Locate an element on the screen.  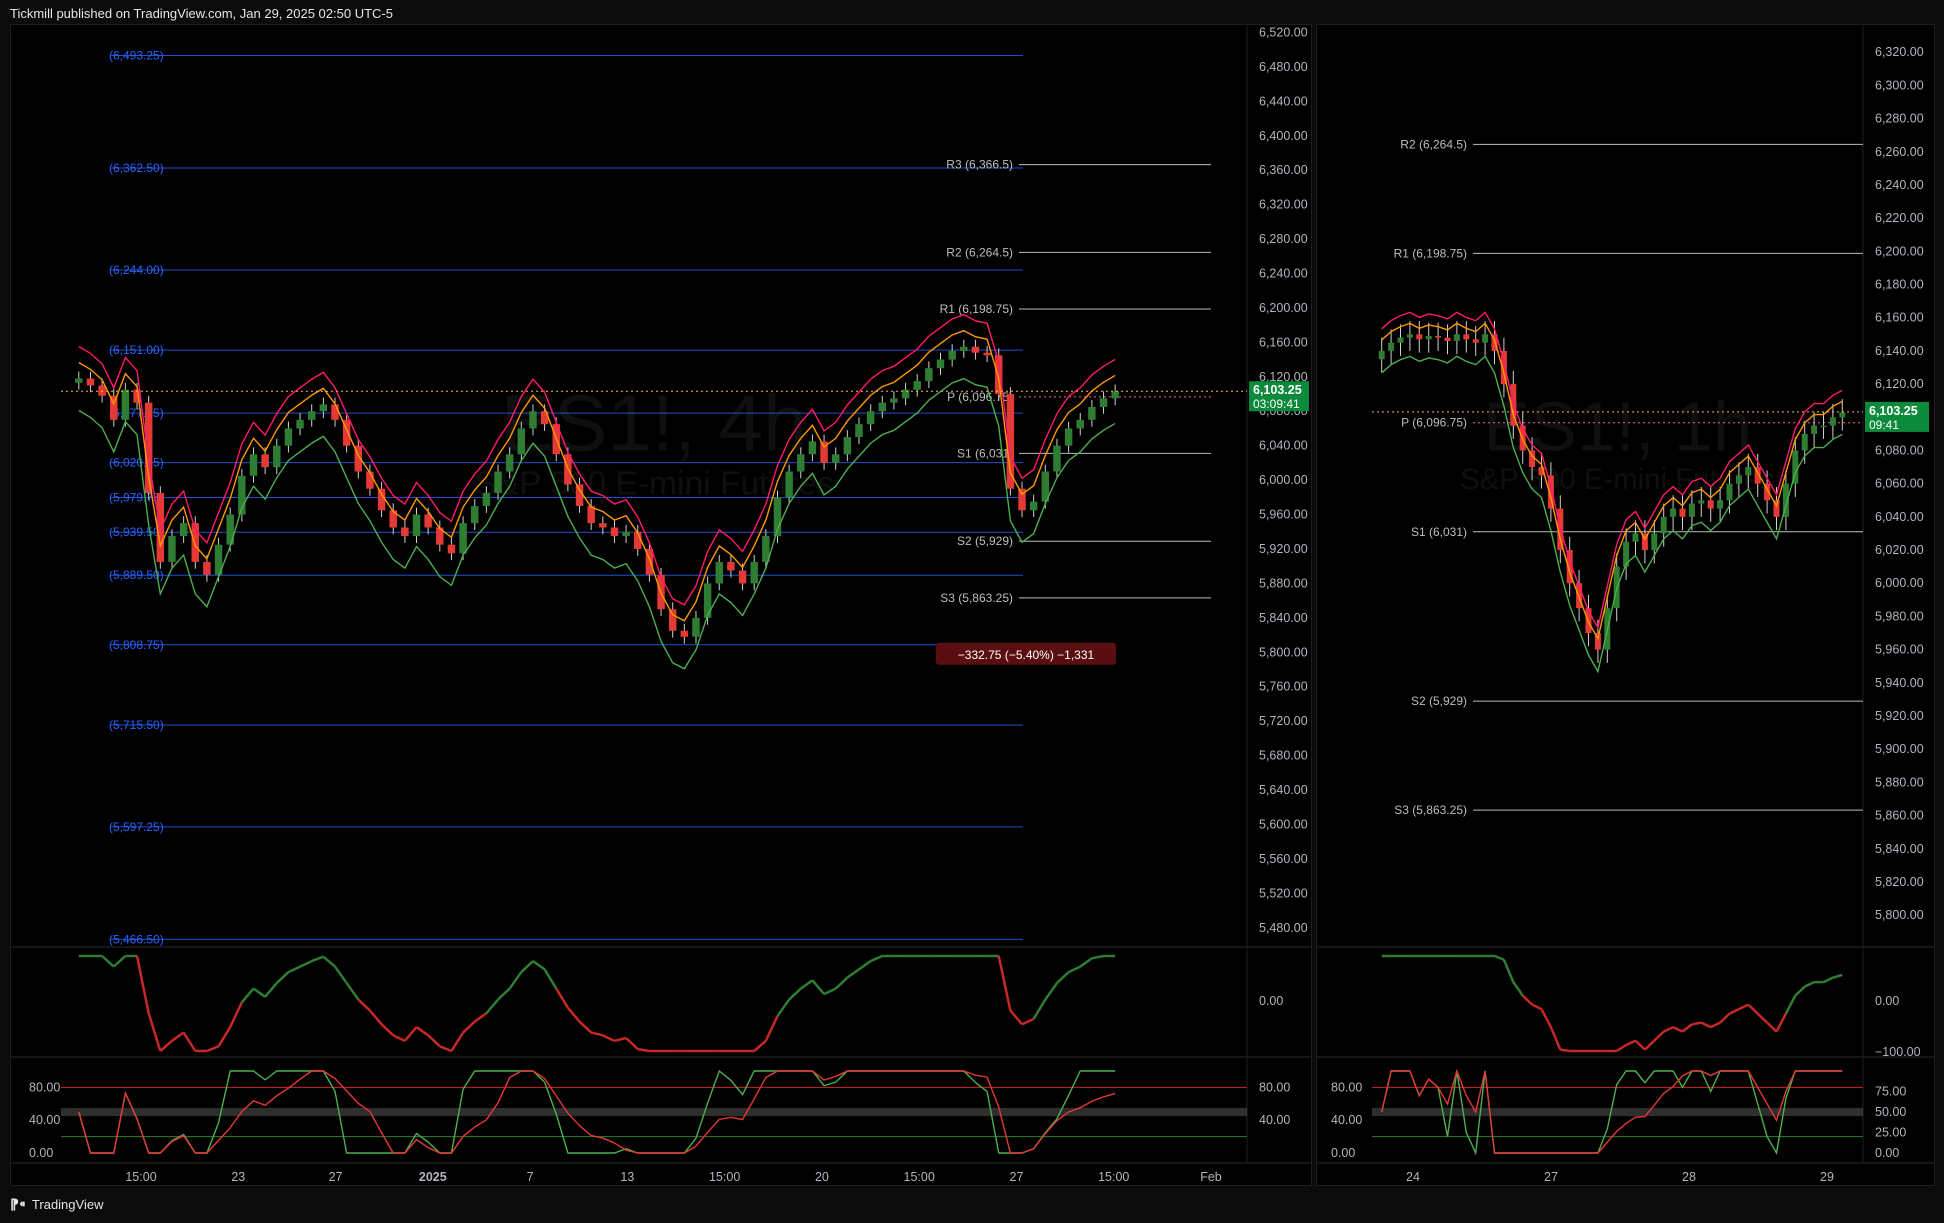
time-axis-tick-label: 24 is located at coordinates (1413, 1177).